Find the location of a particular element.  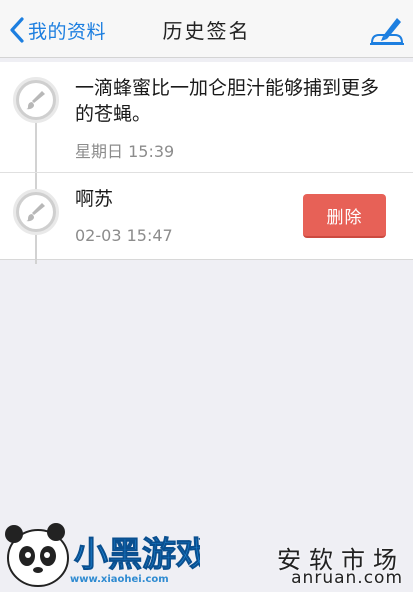

signature-time: 02-03 15:47 is located at coordinates (124, 235).